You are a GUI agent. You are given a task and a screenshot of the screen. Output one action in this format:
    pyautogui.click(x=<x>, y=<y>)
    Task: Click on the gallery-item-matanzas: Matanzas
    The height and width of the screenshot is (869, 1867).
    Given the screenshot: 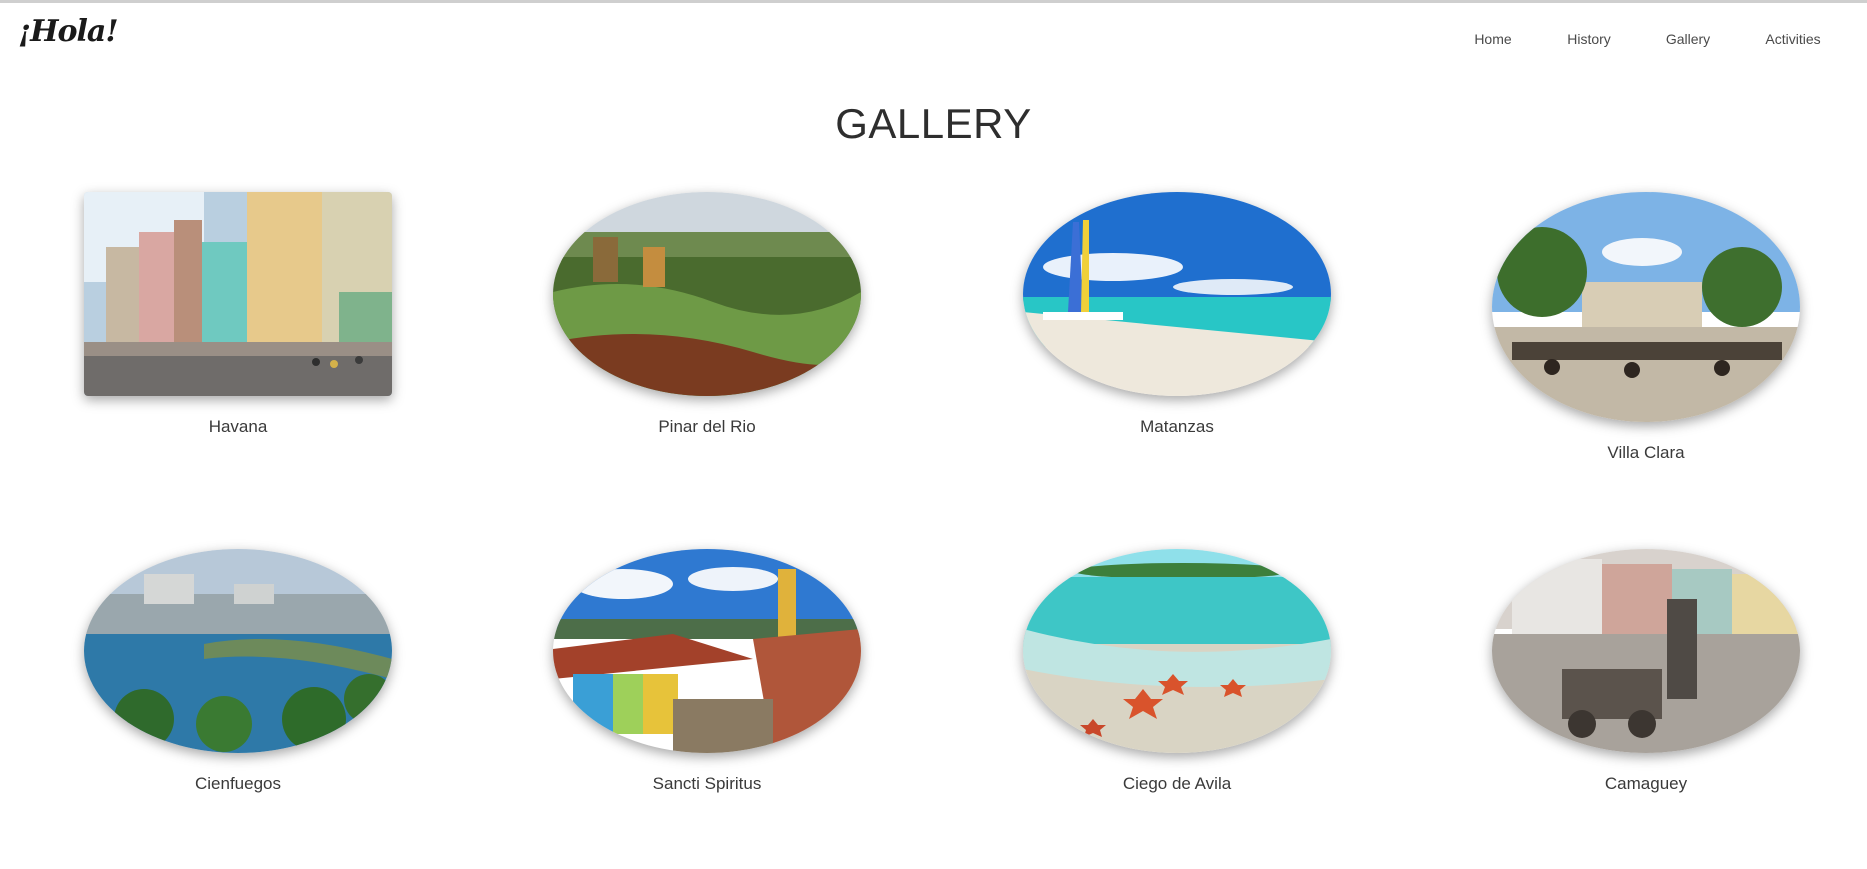 What is the action you would take?
    pyautogui.click(x=1177, y=315)
    